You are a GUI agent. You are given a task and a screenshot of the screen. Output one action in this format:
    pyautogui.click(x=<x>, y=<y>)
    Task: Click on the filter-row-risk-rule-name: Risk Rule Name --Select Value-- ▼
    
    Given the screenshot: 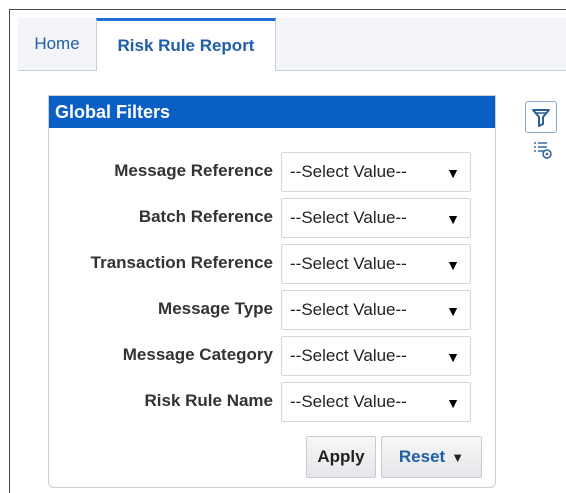 What is the action you would take?
    pyautogui.click(x=272, y=401)
    